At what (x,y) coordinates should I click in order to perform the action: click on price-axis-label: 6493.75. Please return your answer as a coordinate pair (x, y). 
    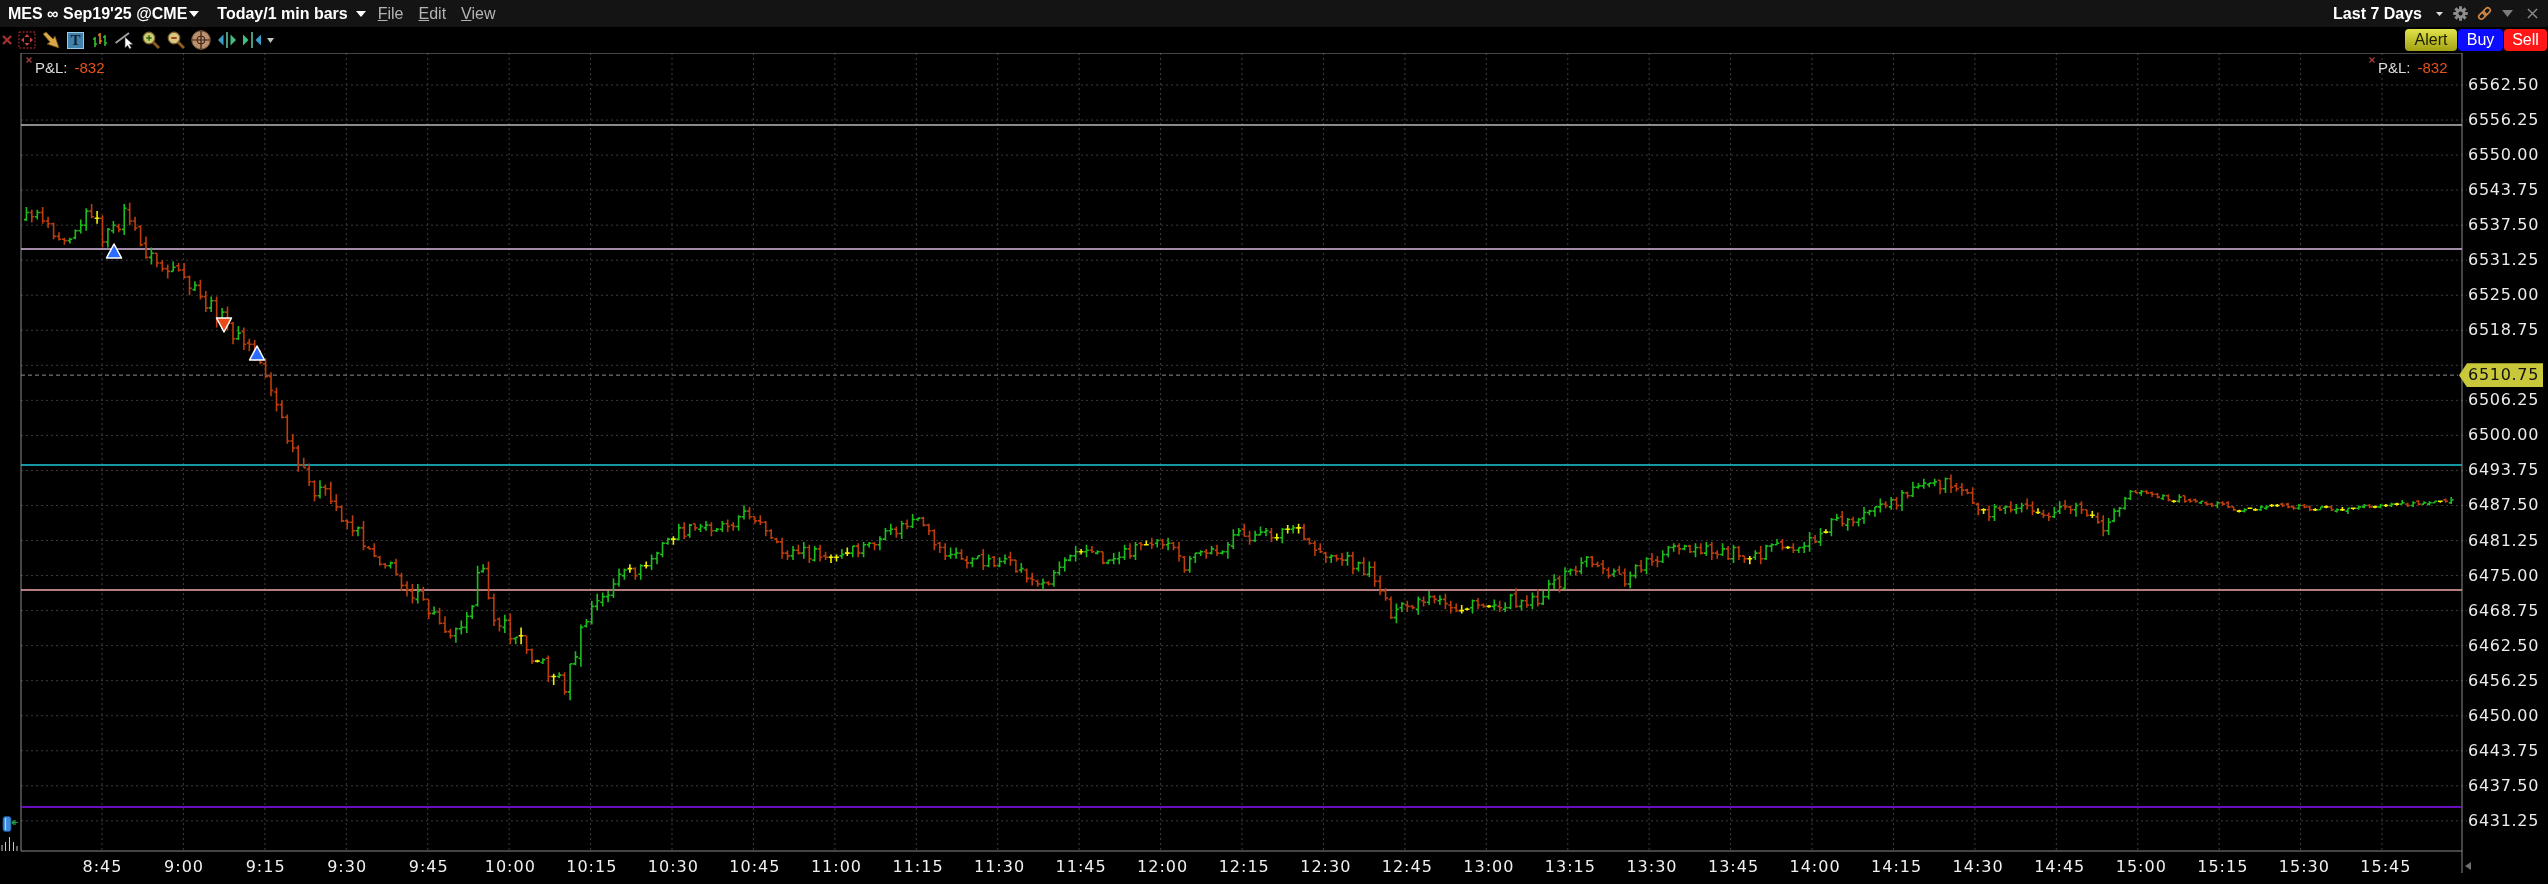
    Looking at the image, I should click on (2504, 470).